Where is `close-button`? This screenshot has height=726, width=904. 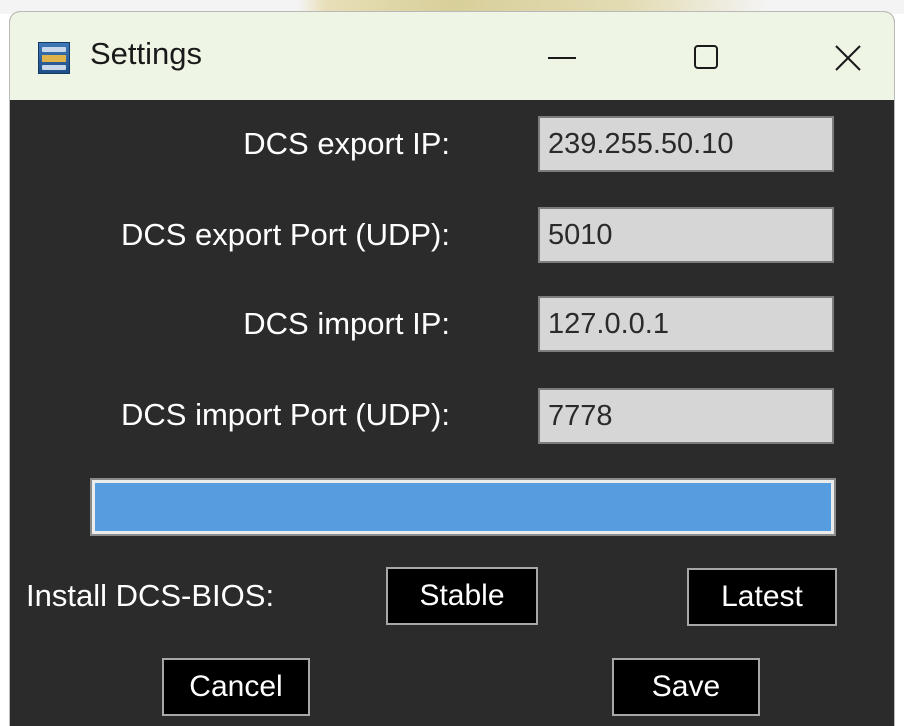 close-button is located at coordinates (848, 58).